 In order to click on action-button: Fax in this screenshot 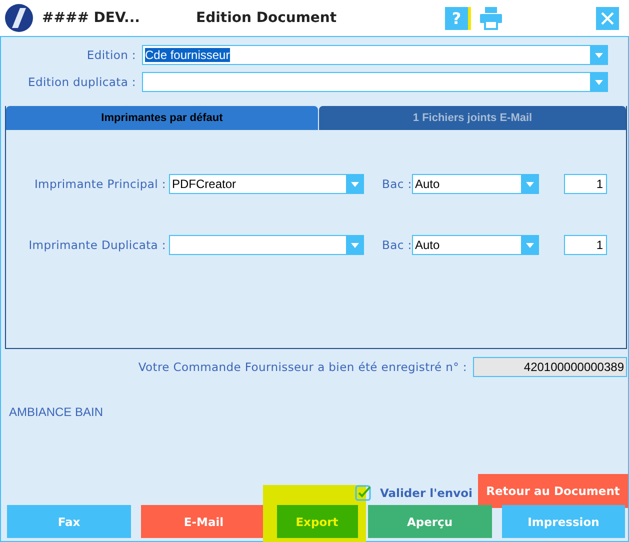, I will do `click(69, 521)`.